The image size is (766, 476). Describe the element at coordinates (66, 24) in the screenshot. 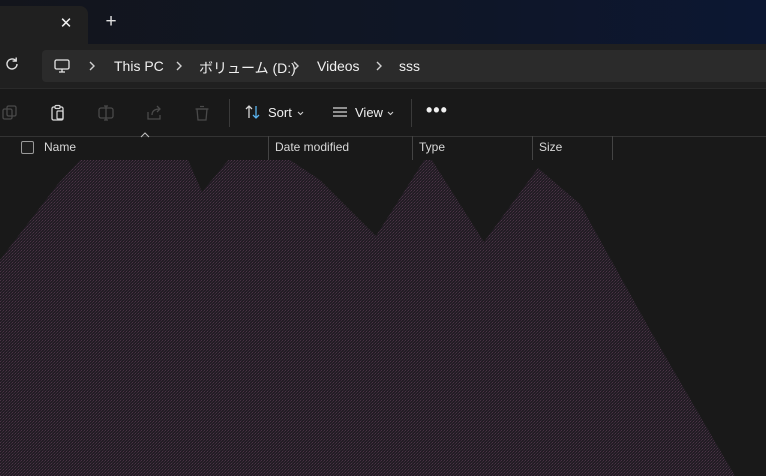

I see `close-icon: ✕` at that location.